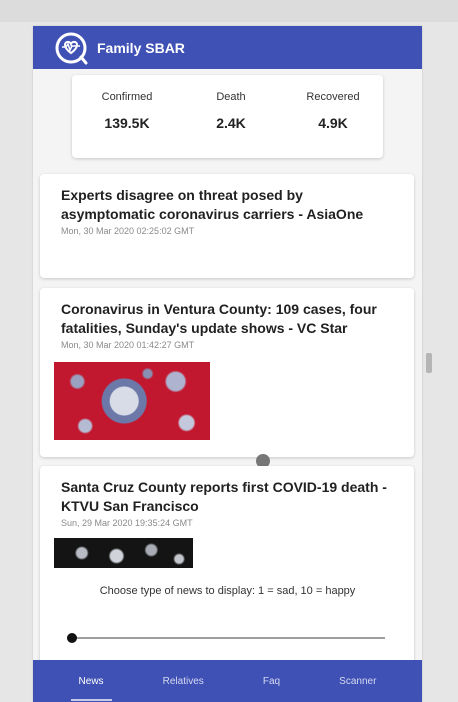 The image size is (458, 702). I want to click on mood-slider, so click(226, 638).